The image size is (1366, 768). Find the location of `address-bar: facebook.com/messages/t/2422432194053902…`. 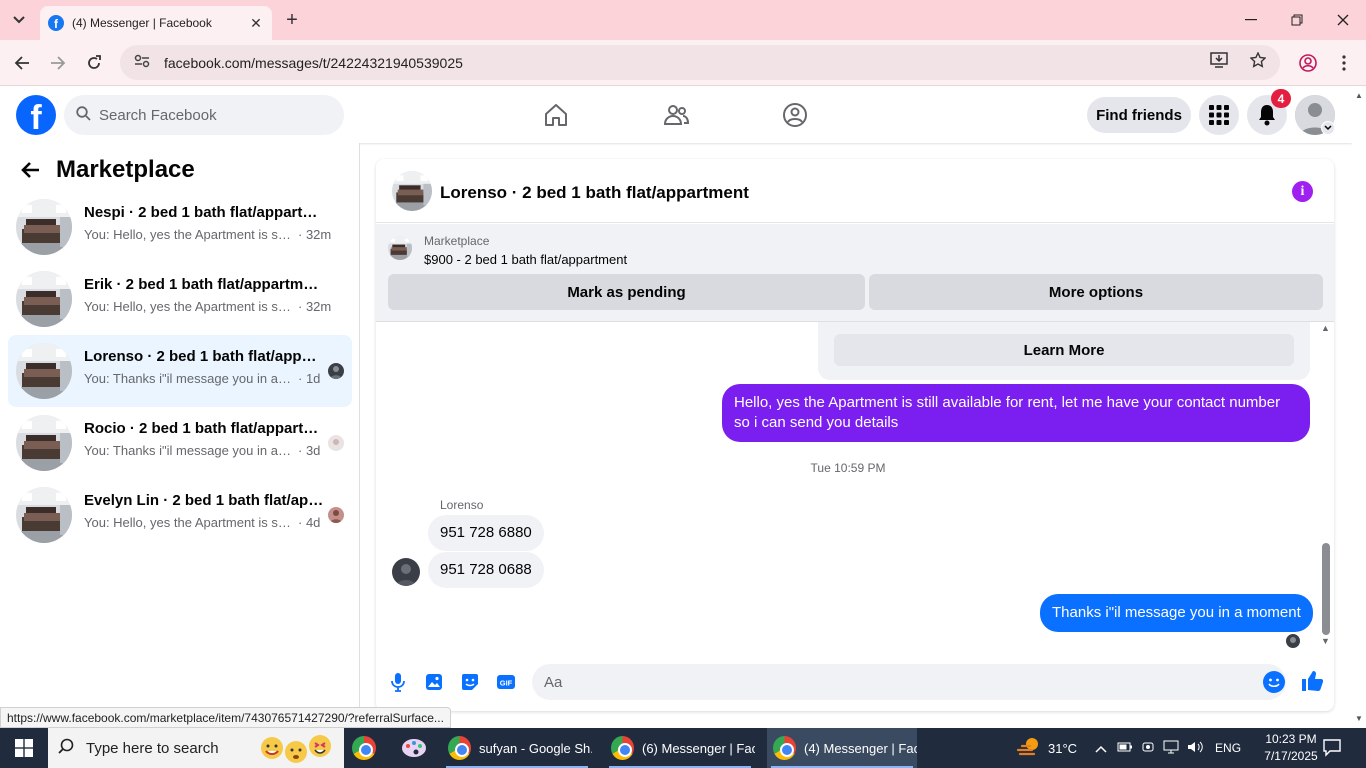

address-bar: facebook.com/messages/t/2422432194053902… is located at coordinates (700, 62).